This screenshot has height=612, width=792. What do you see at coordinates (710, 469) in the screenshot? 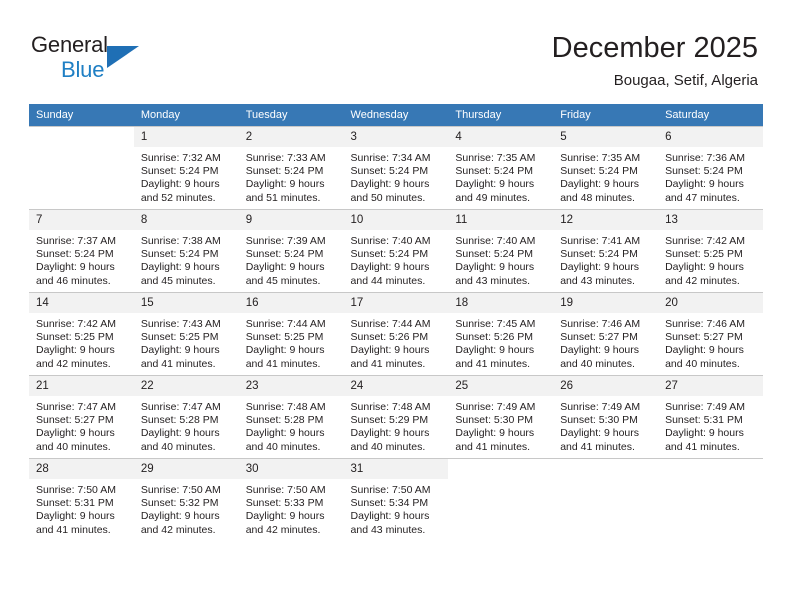
I see `day-number` at bounding box center [710, 469].